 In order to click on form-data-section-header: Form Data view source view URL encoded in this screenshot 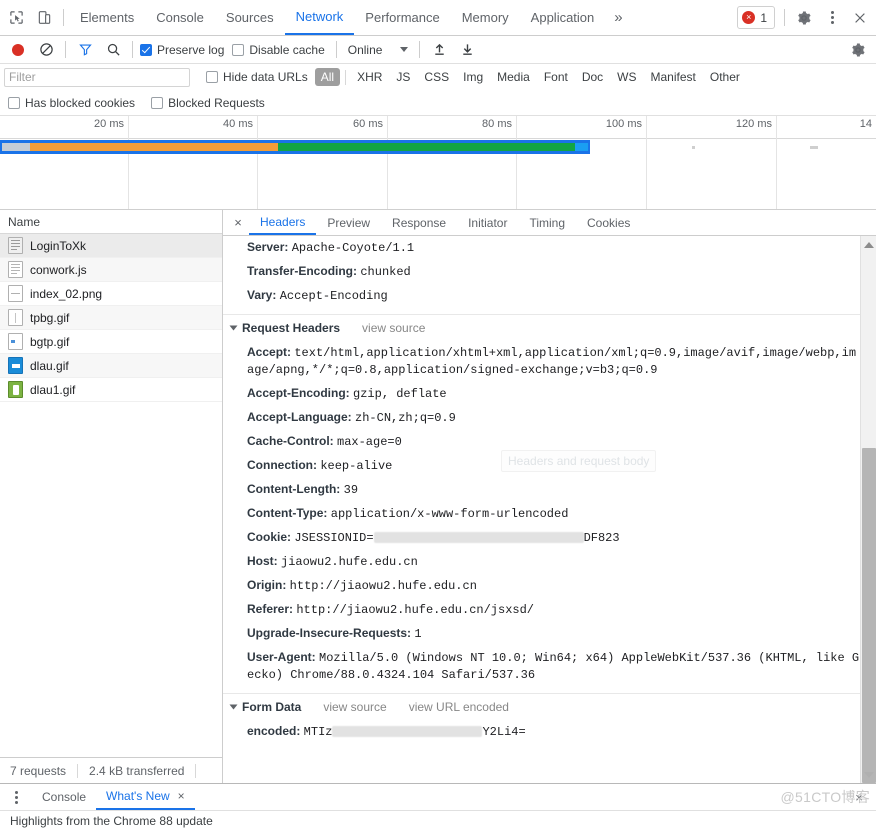, I will do `click(549, 707)`.